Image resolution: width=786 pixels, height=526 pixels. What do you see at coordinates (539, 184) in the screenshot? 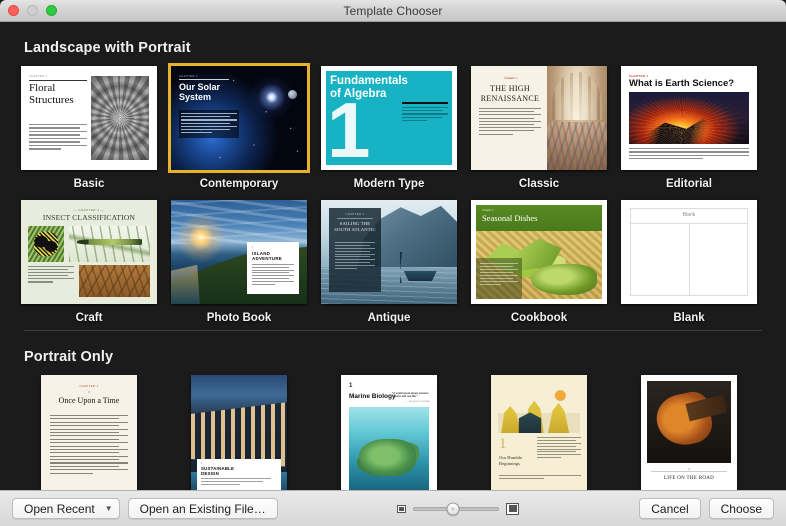
I see `template-label-classic: Classic` at bounding box center [539, 184].